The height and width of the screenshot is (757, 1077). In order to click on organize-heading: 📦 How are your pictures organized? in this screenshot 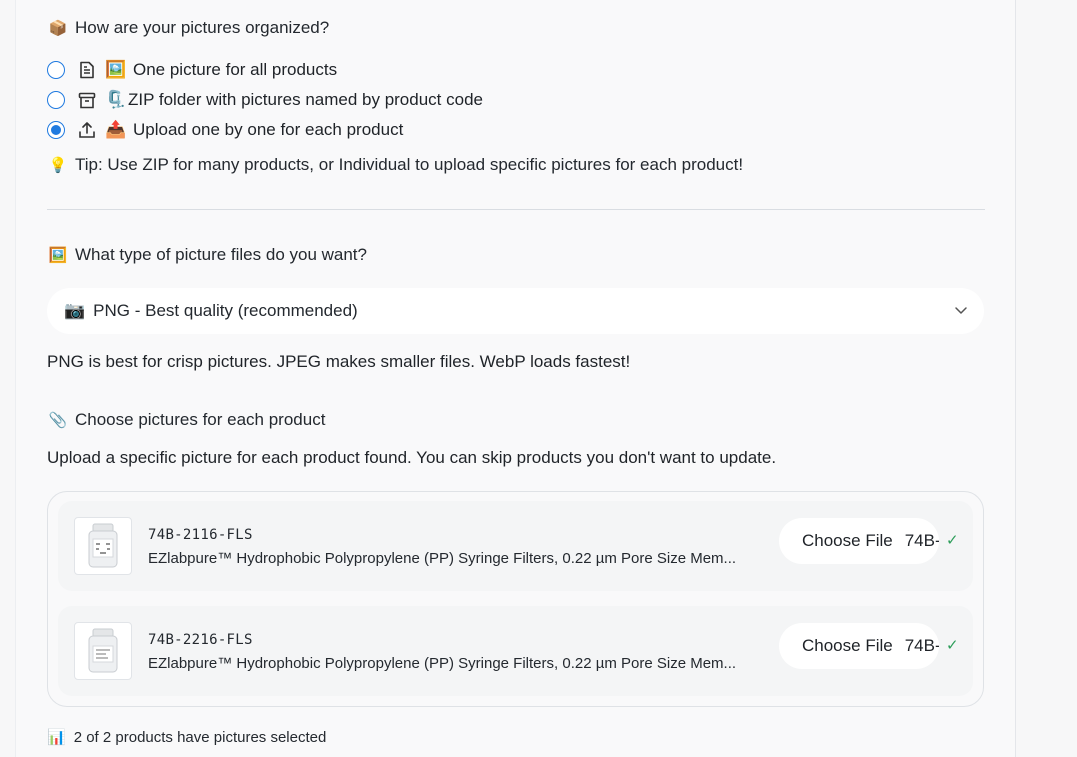, I will do `click(189, 28)`.